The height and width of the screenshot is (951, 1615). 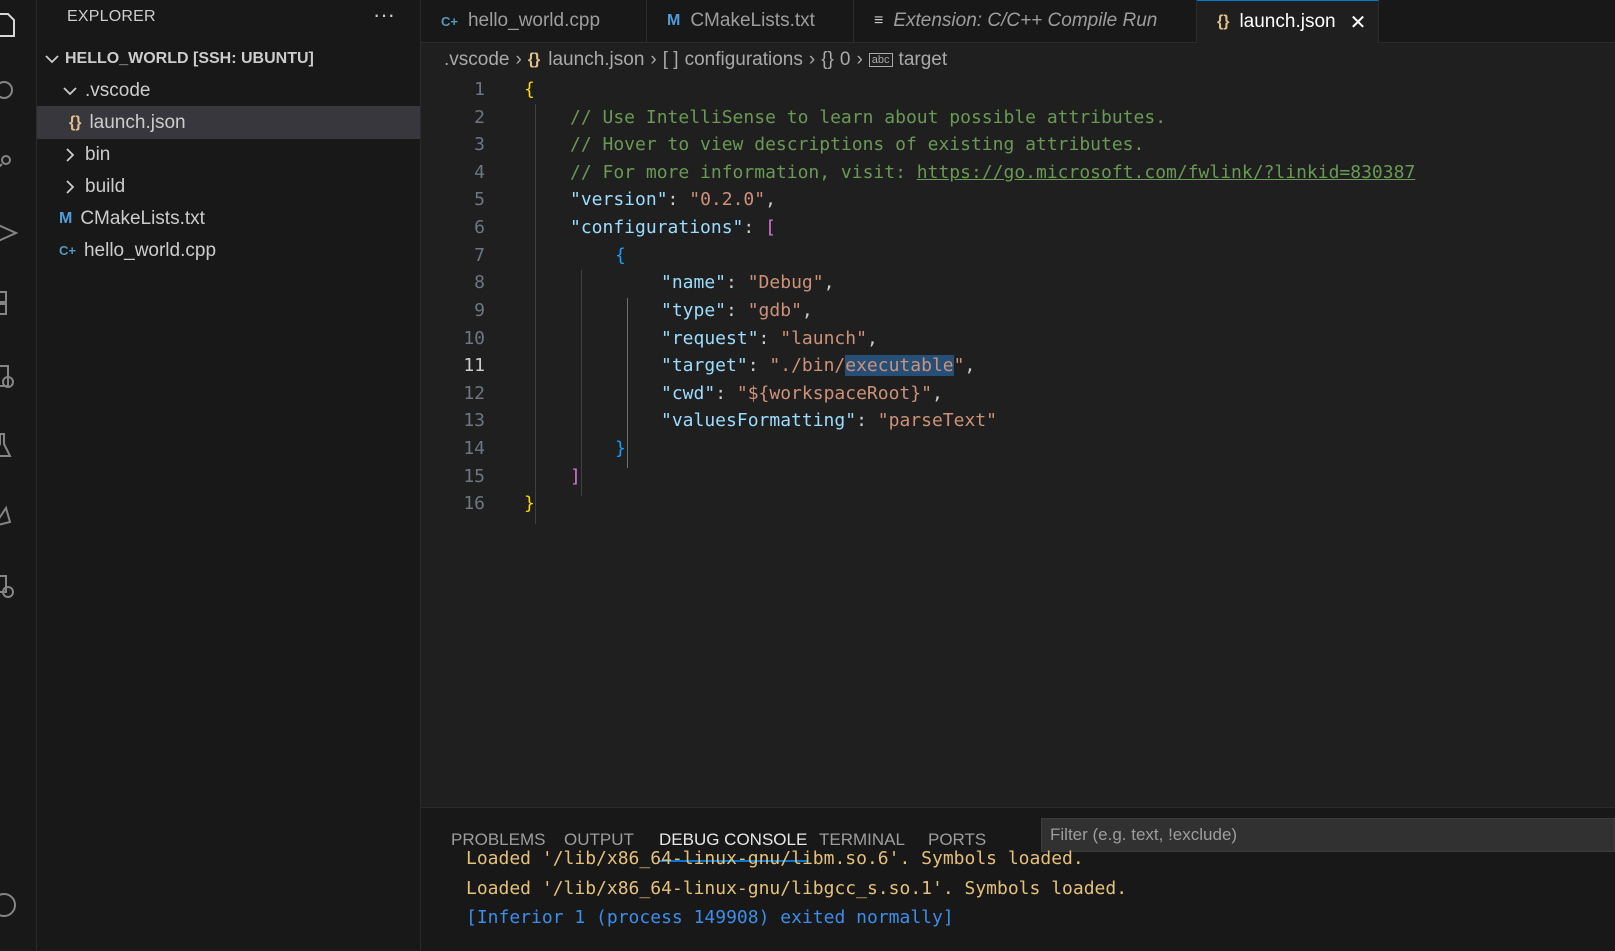 I want to click on tree-item-launch-json: {} launch.json, so click(x=228, y=122).